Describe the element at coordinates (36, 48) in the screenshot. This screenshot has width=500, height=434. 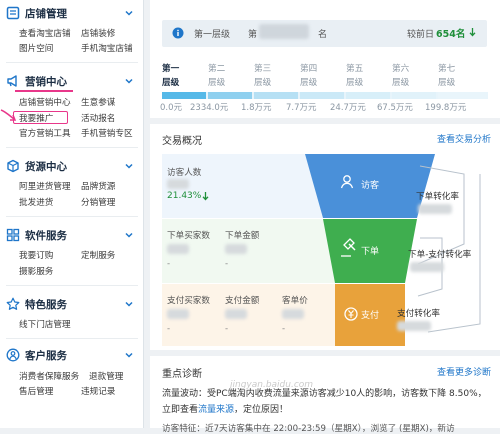
I see `sidebar-item-image-space: 图片空间` at that location.